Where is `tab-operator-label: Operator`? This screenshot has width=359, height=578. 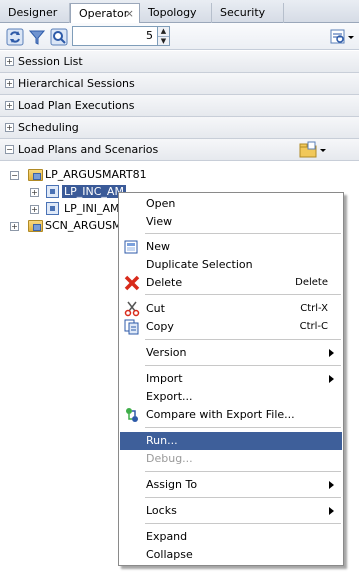 tab-operator-label: Operator is located at coordinates (104, 13).